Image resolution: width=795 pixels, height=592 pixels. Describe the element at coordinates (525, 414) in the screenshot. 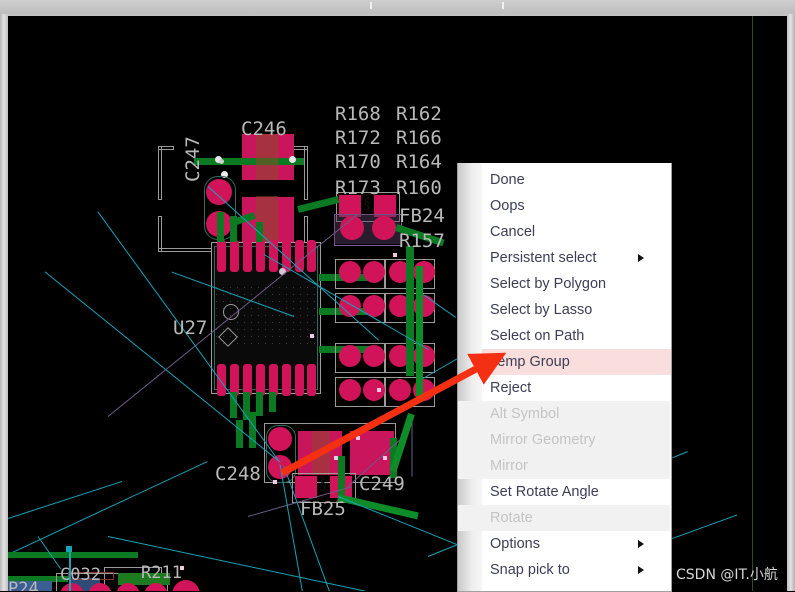

I see `menu-item-label: Alt Symbol` at that location.